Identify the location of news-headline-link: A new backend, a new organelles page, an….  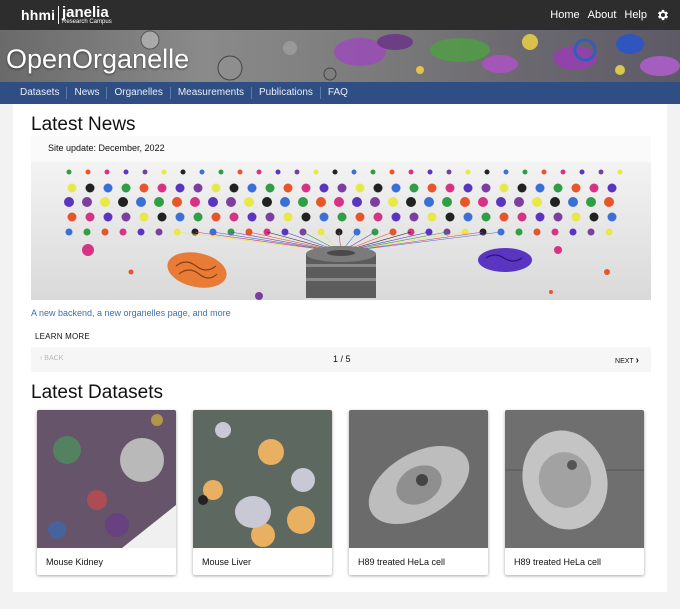
(131, 313).